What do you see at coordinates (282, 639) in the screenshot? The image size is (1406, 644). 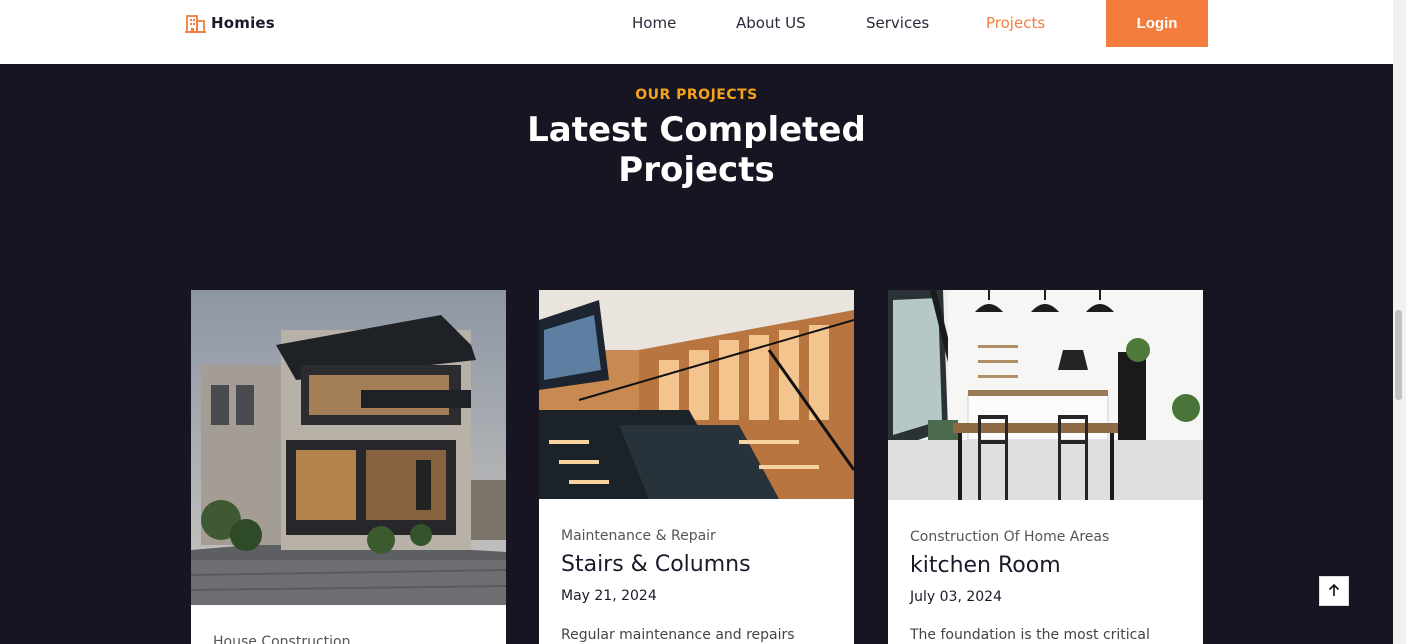 I see `project-category: House Construction` at bounding box center [282, 639].